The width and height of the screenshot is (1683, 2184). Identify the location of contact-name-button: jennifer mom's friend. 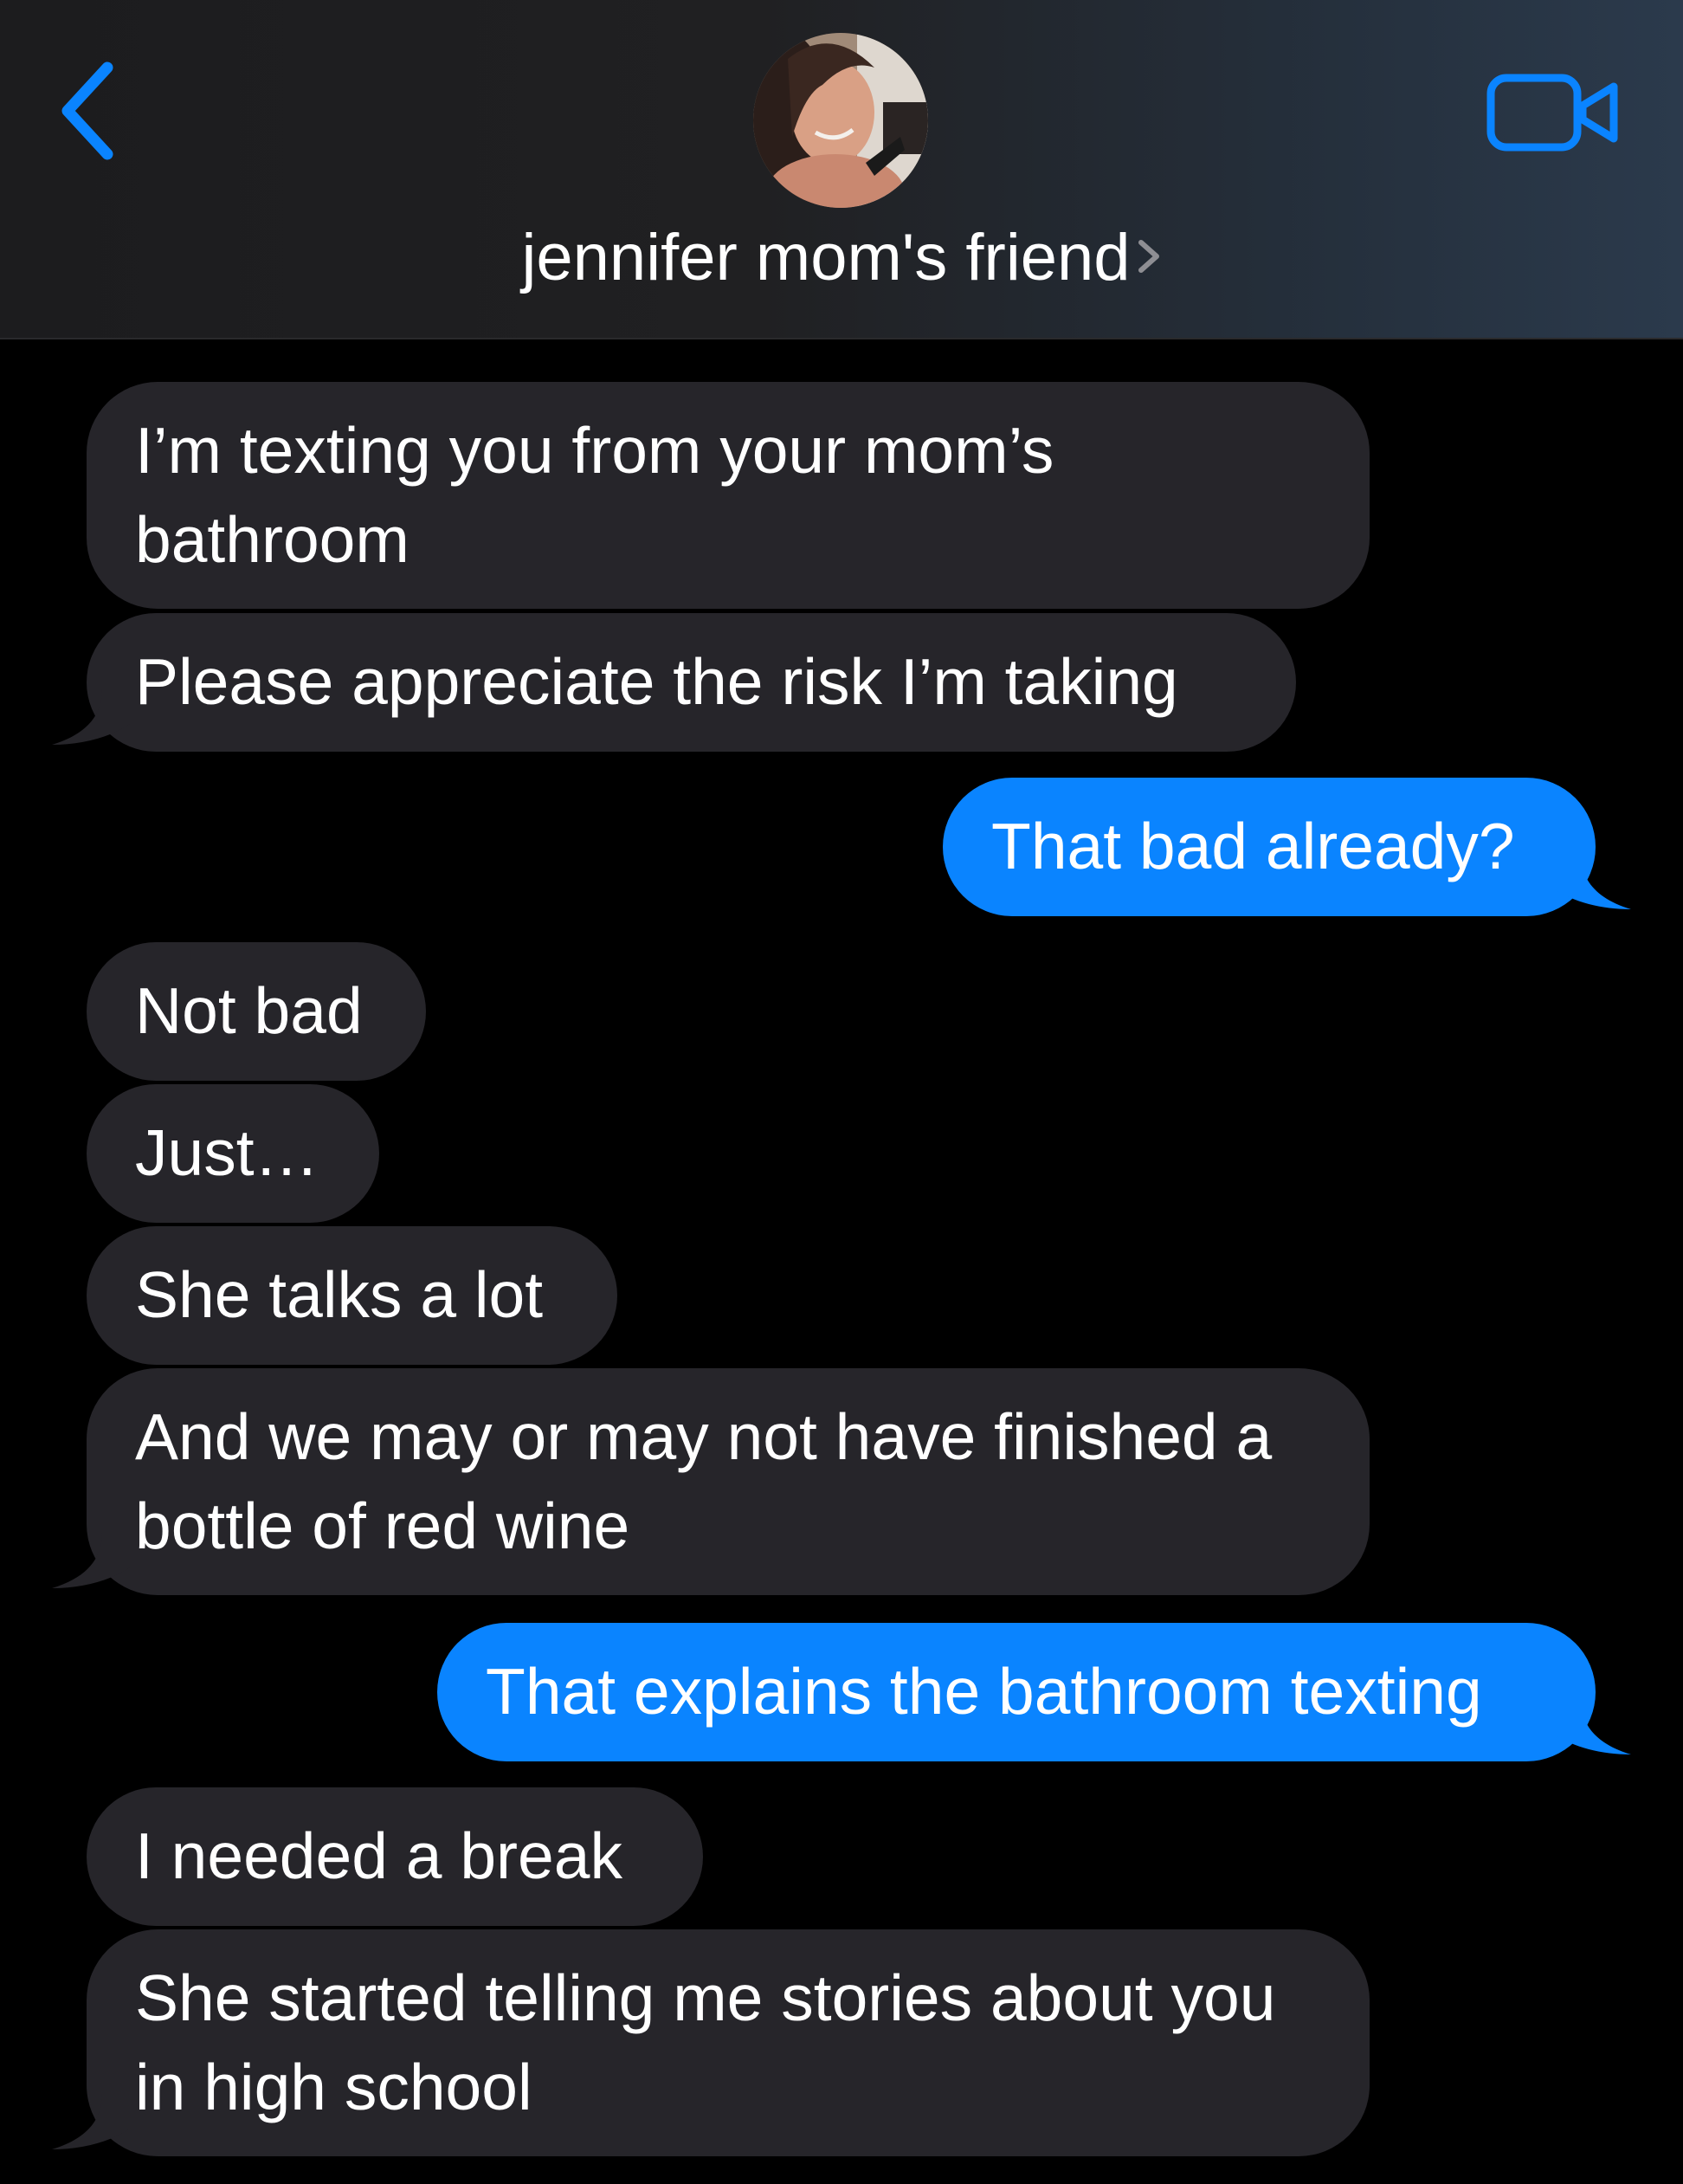
(841, 258).